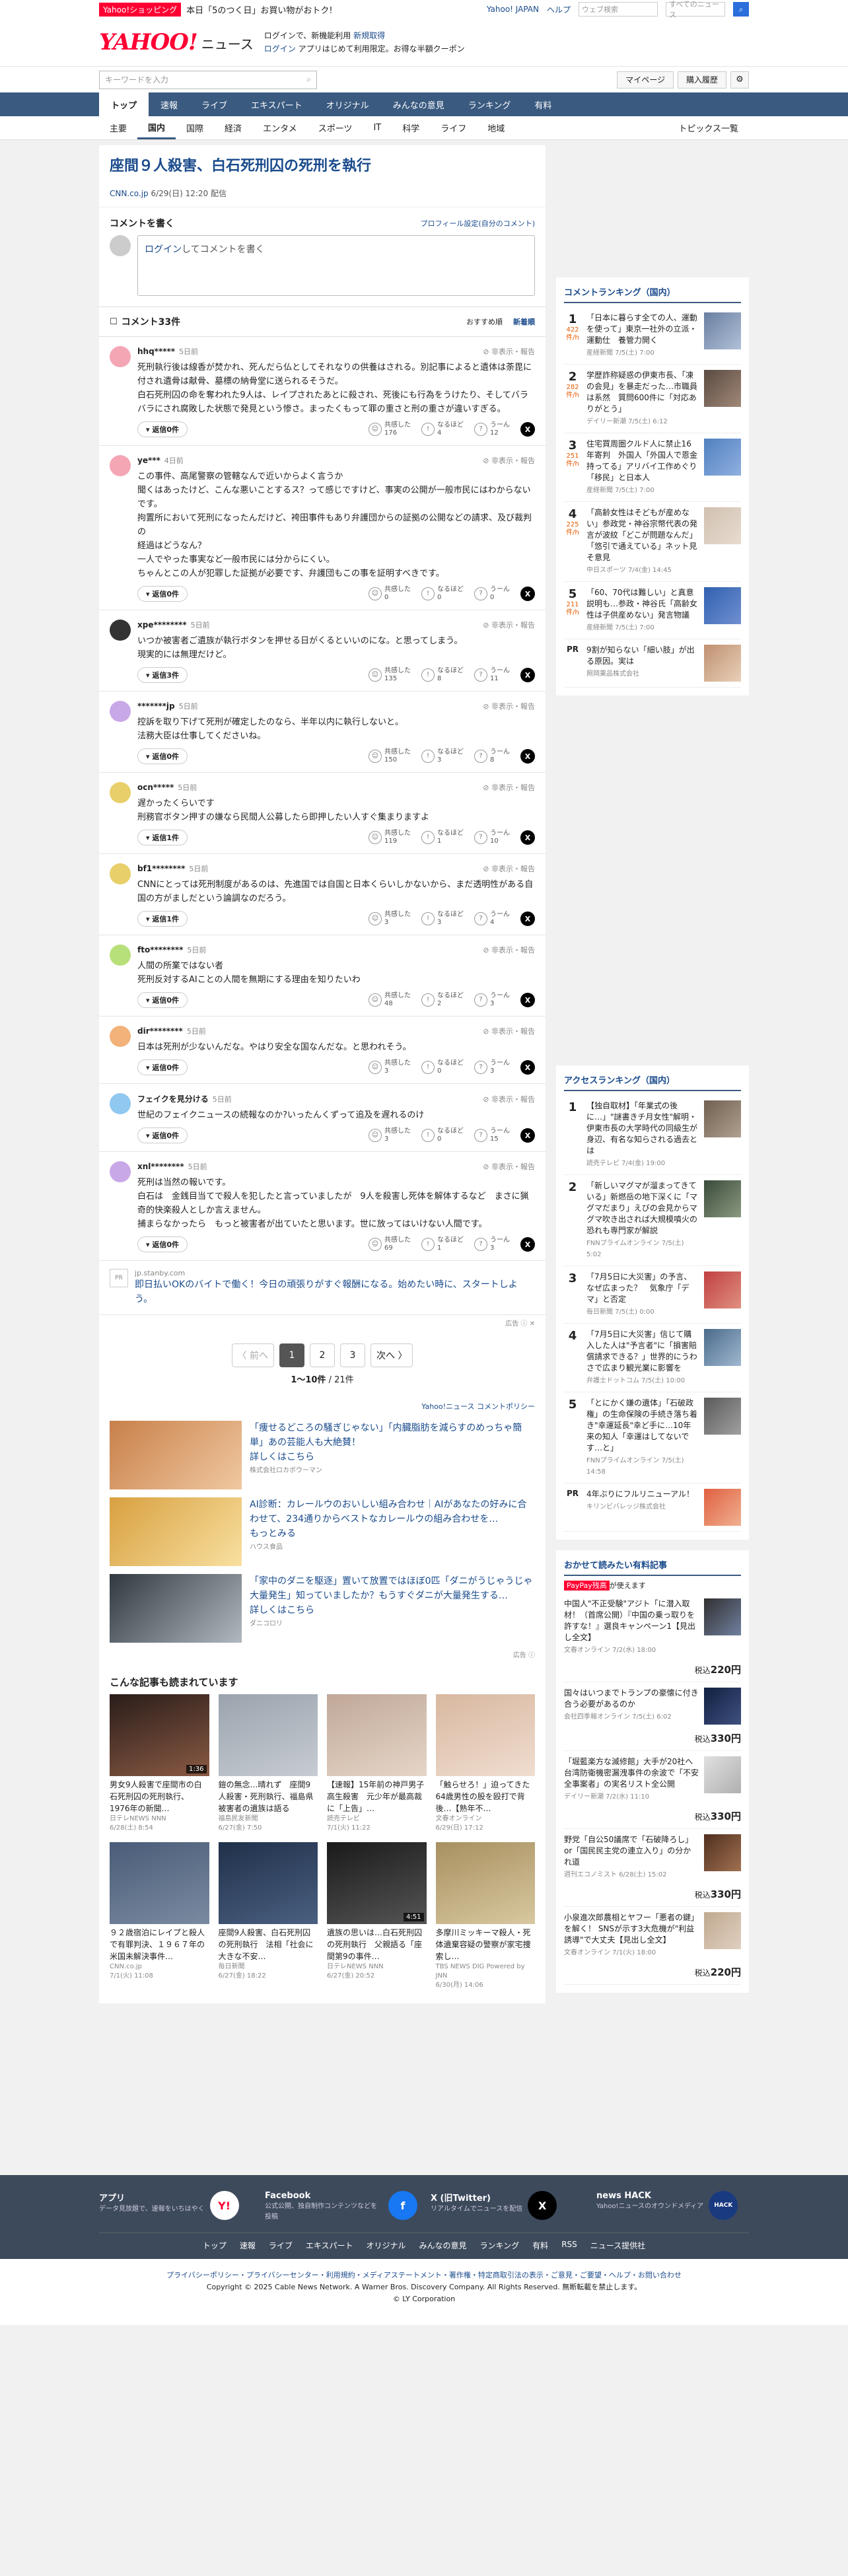 This screenshot has height=2576, width=848. Describe the element at coordinates (453, 127) in the screenshot. I see `tab-life: ライフ` at that location.